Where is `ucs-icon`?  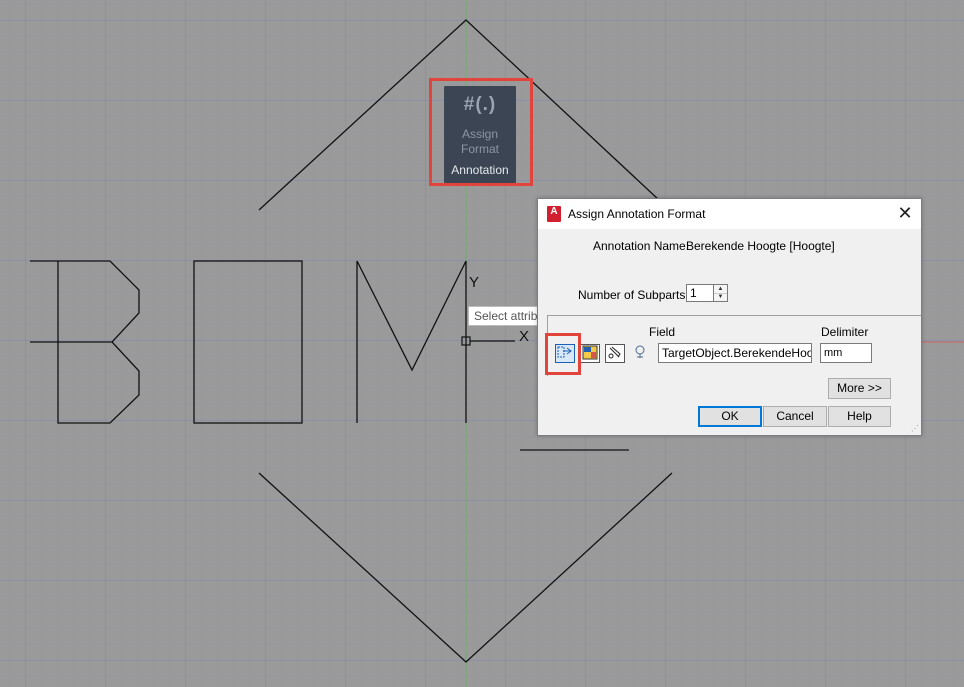 ucs-icon is located at coordinates (488, 341).